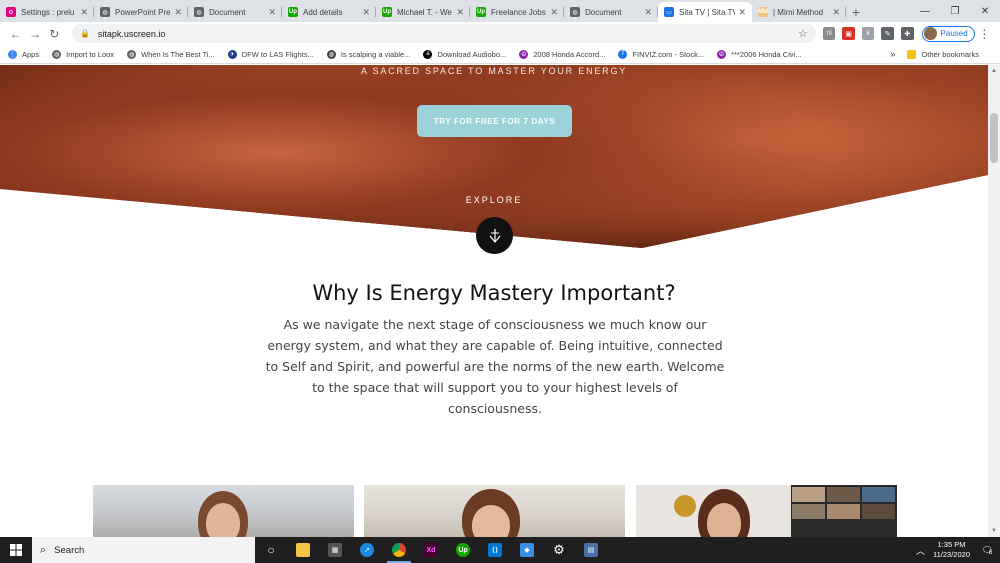  I want to click on taskbar-search: ⌕ Search, so click(143, 550).